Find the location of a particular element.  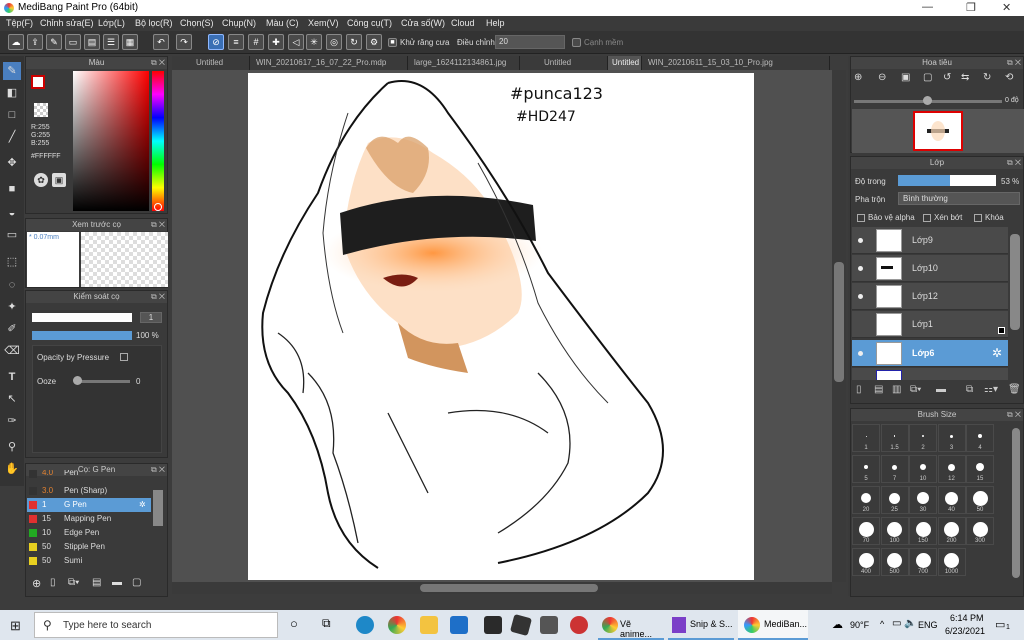

windows-start-icon: ⊞ is located at coordinates (15, 626).